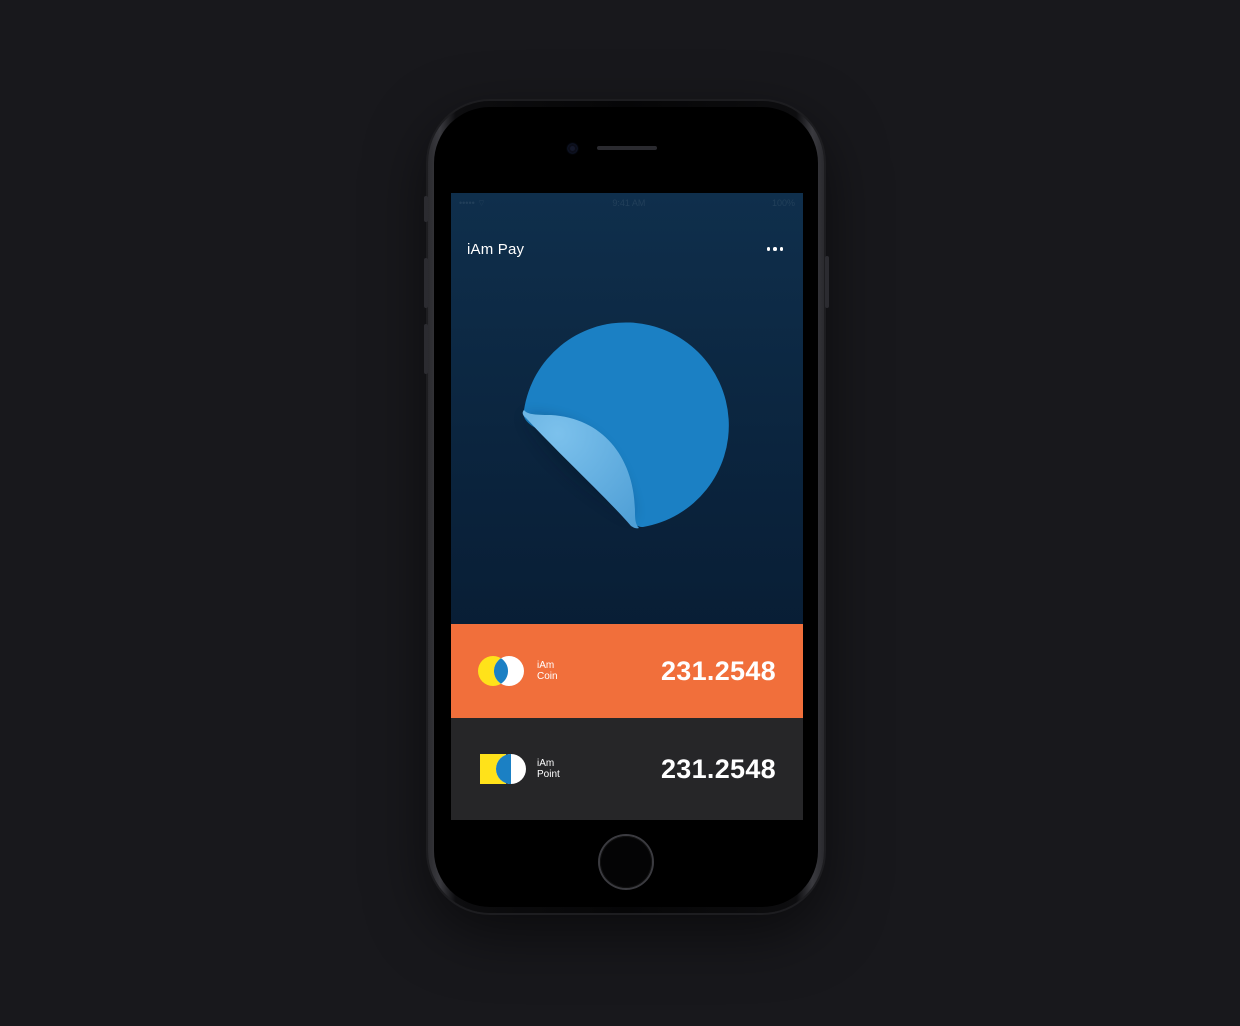 The height and width of the screenshot is (1026, 1240). Describe the element at coordinates (472, 202) in the screenshot. I see `status-carrier: ••••• ⌔` at that location.